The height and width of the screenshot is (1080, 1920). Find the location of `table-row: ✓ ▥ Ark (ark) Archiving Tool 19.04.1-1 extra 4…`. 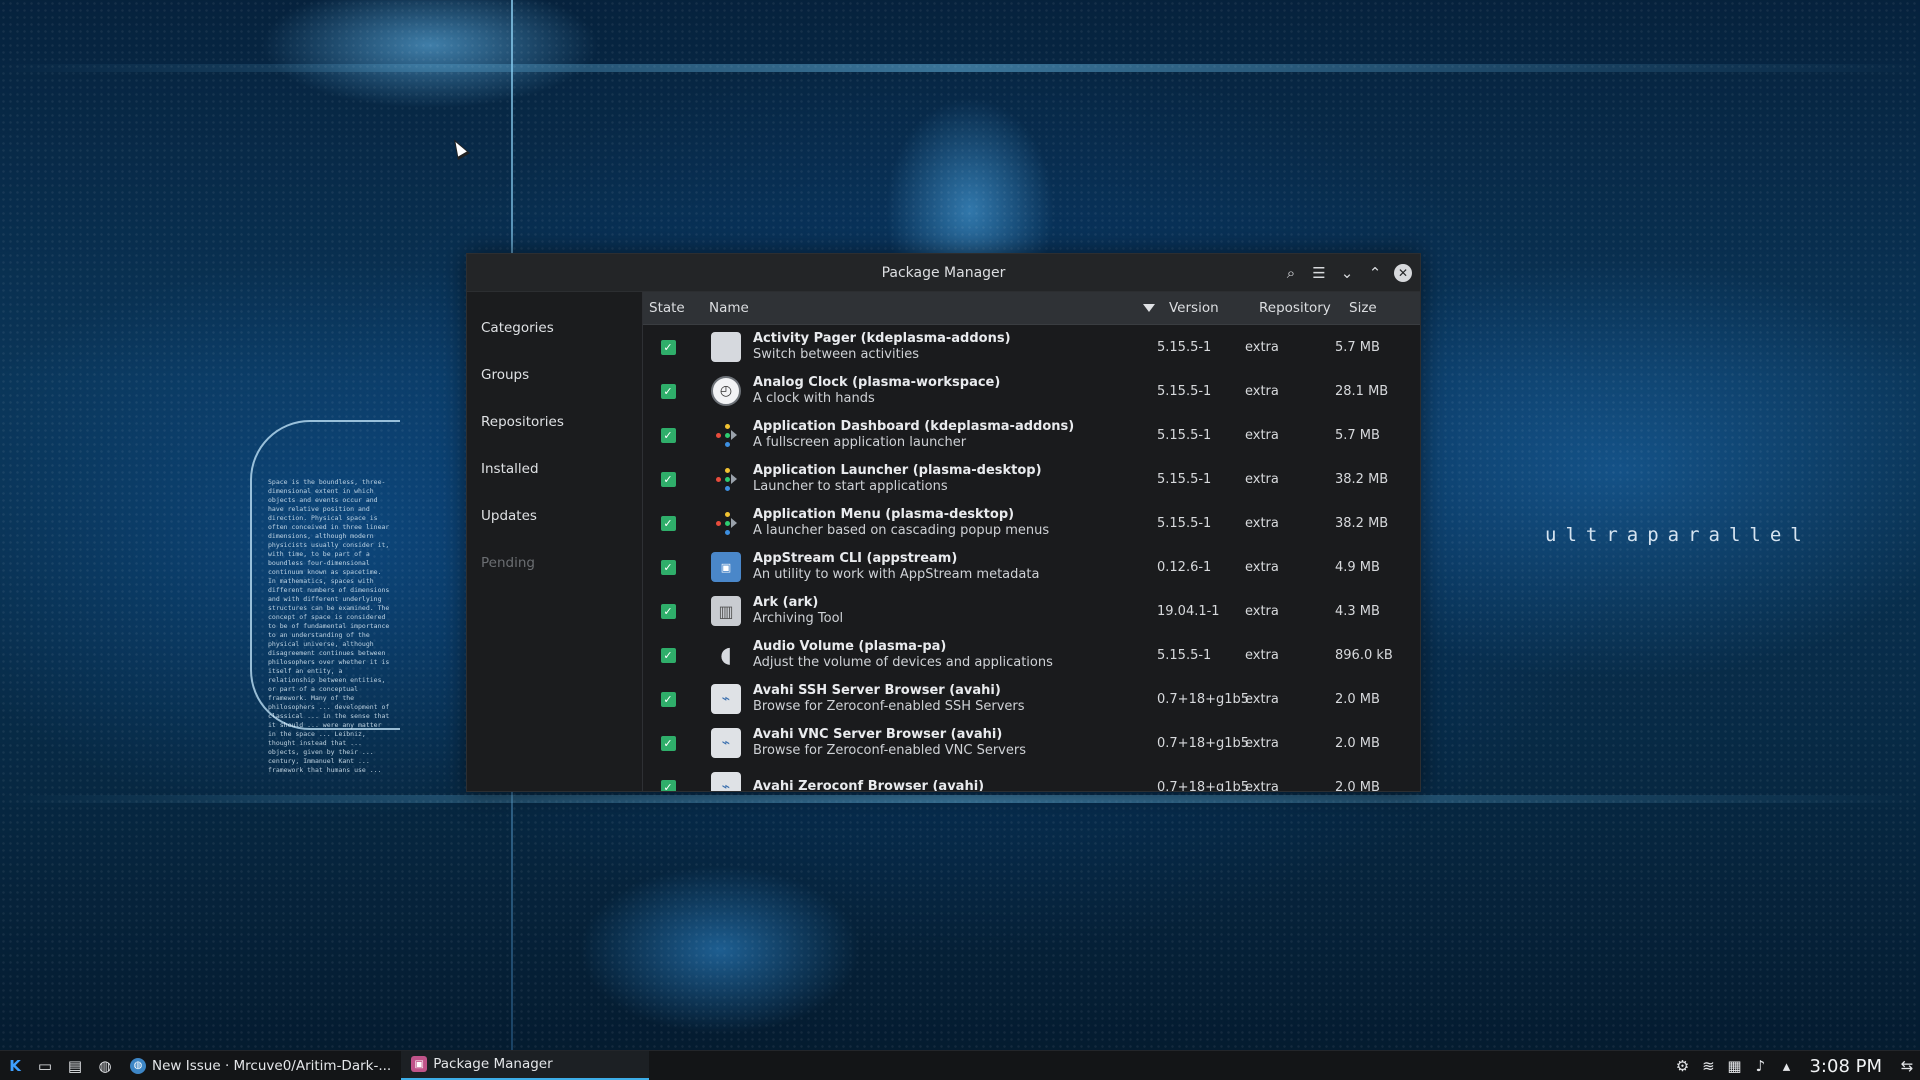

table-row: ✓ ▥ Ark (ark) Archiving Tool 19.04.1-1 extra 4… is located at coordinates (1031, 611).